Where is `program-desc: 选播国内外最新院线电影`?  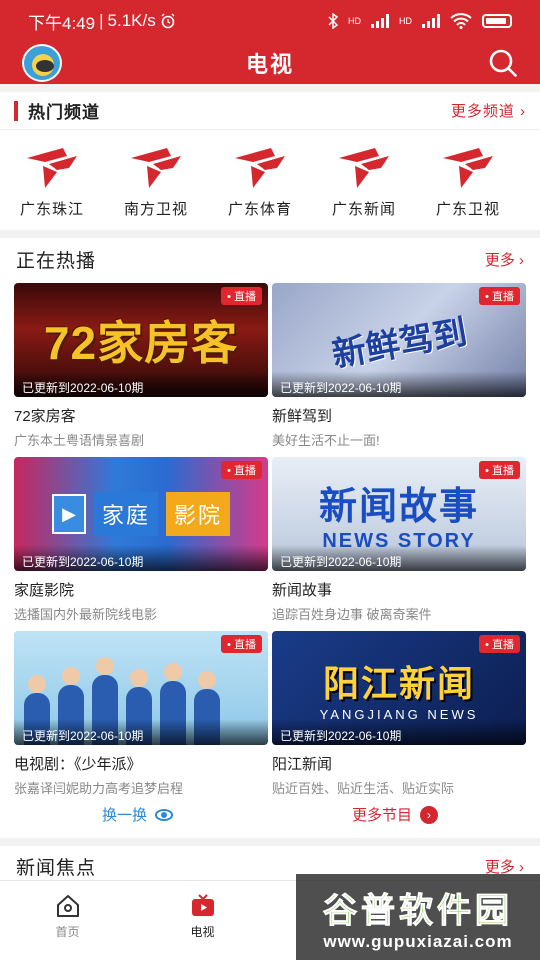 program-desc: 选播国内外最新院线电影 is located at coordinates (86, 614).